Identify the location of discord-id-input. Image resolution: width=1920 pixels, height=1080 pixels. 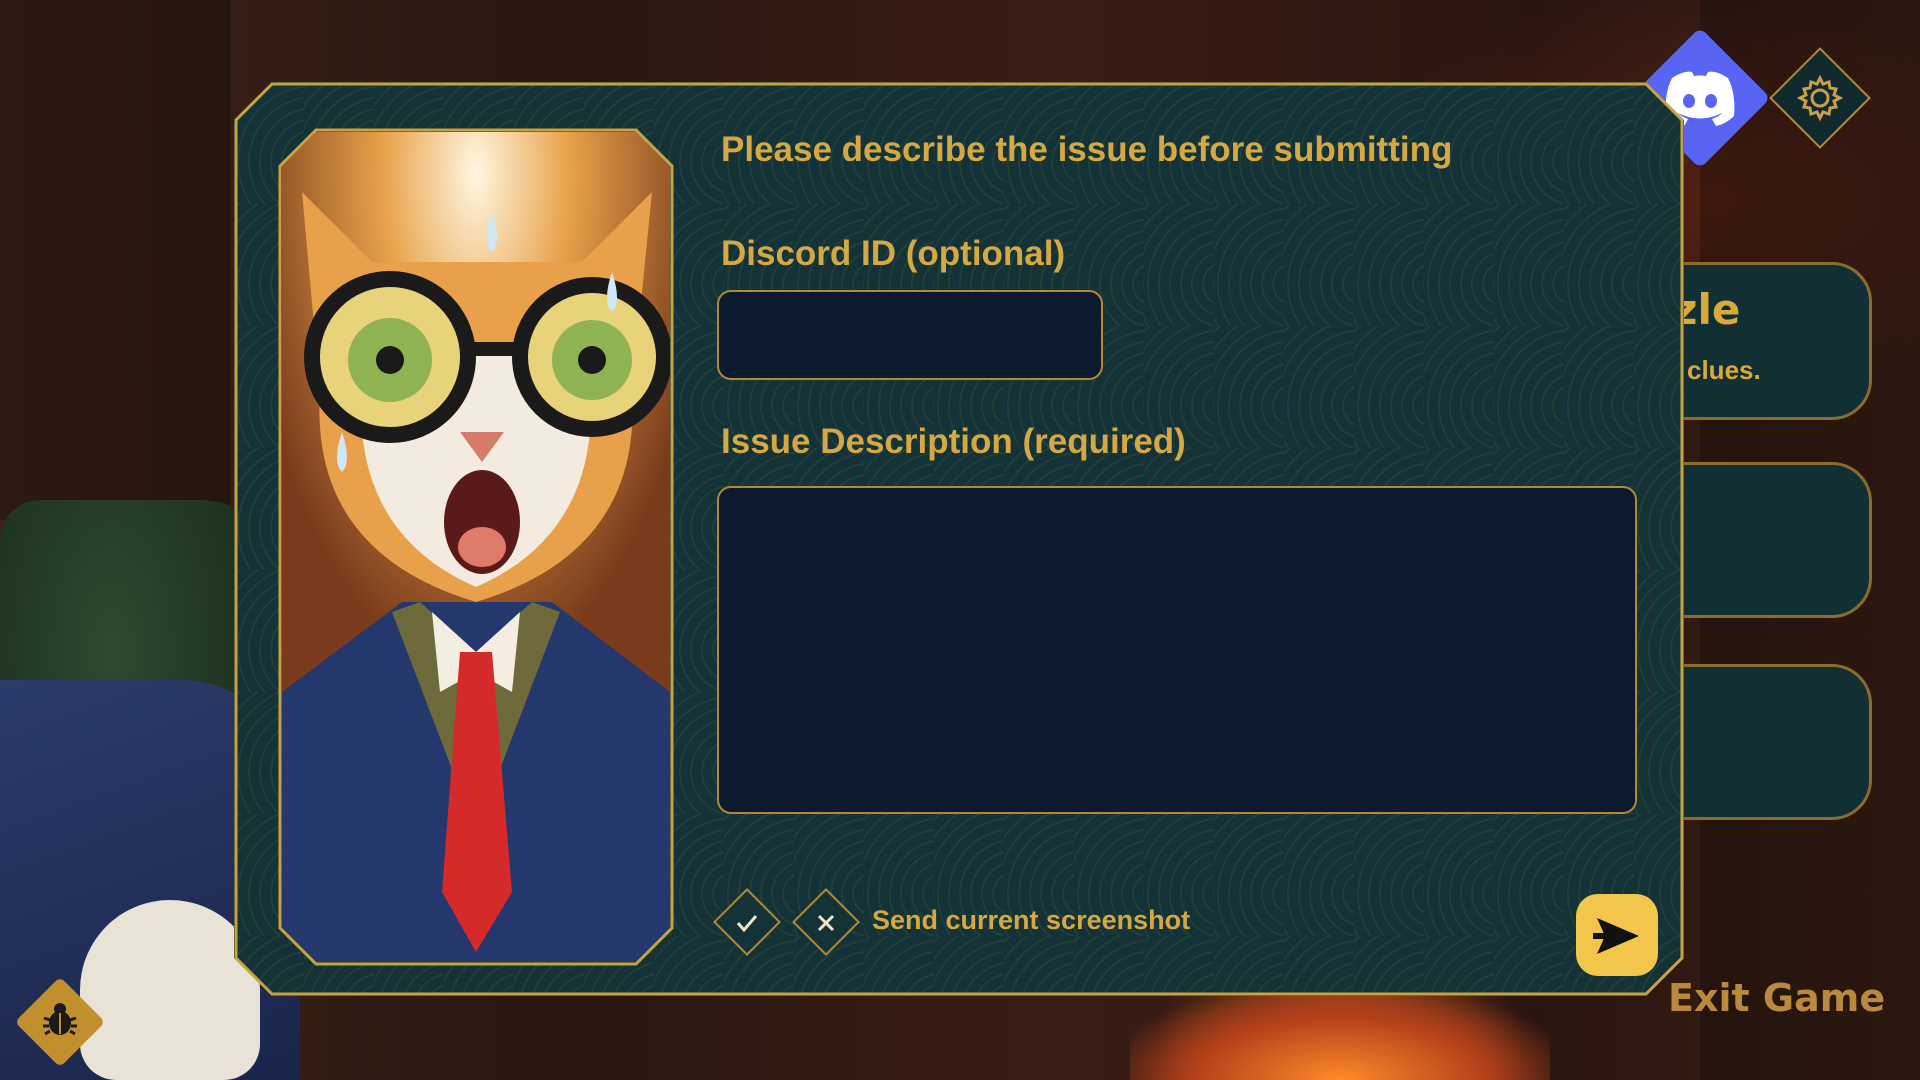
(910, 335).